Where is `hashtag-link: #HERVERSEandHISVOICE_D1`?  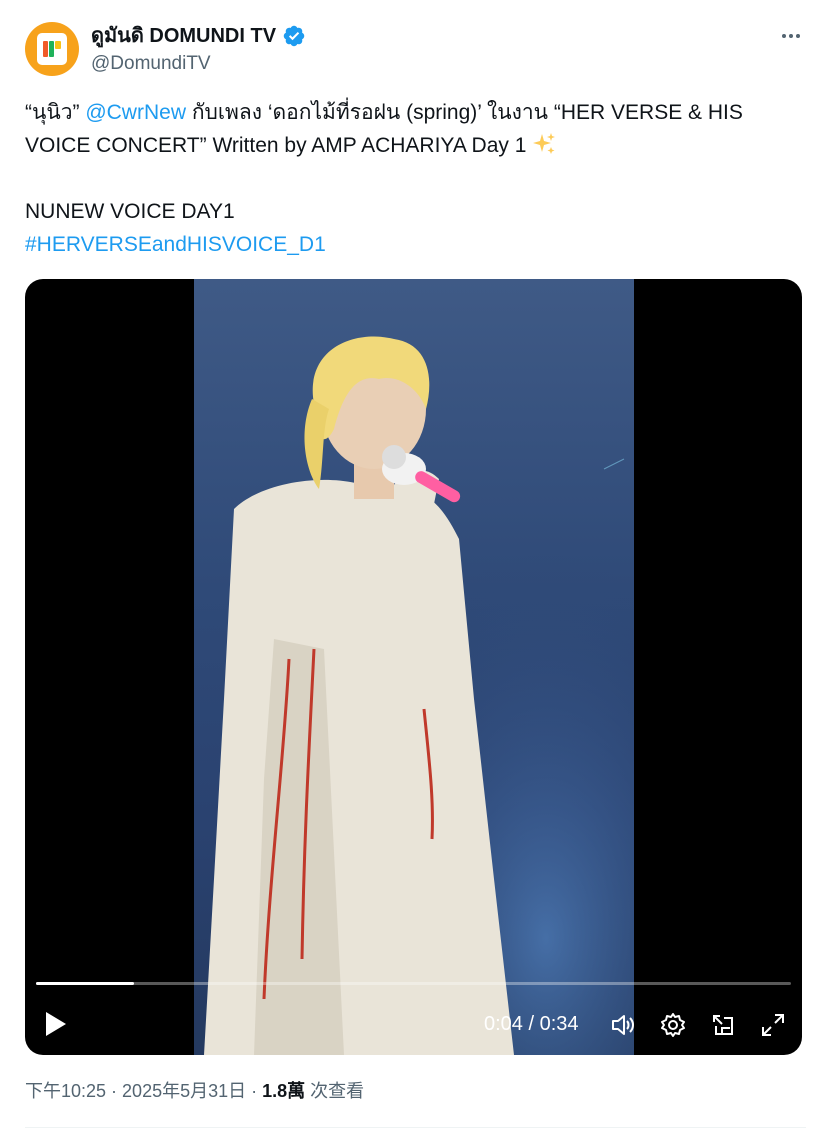 hashtag-link: #HERVERSEandHISVOICE_D1 is located at coordinates (420, 244).